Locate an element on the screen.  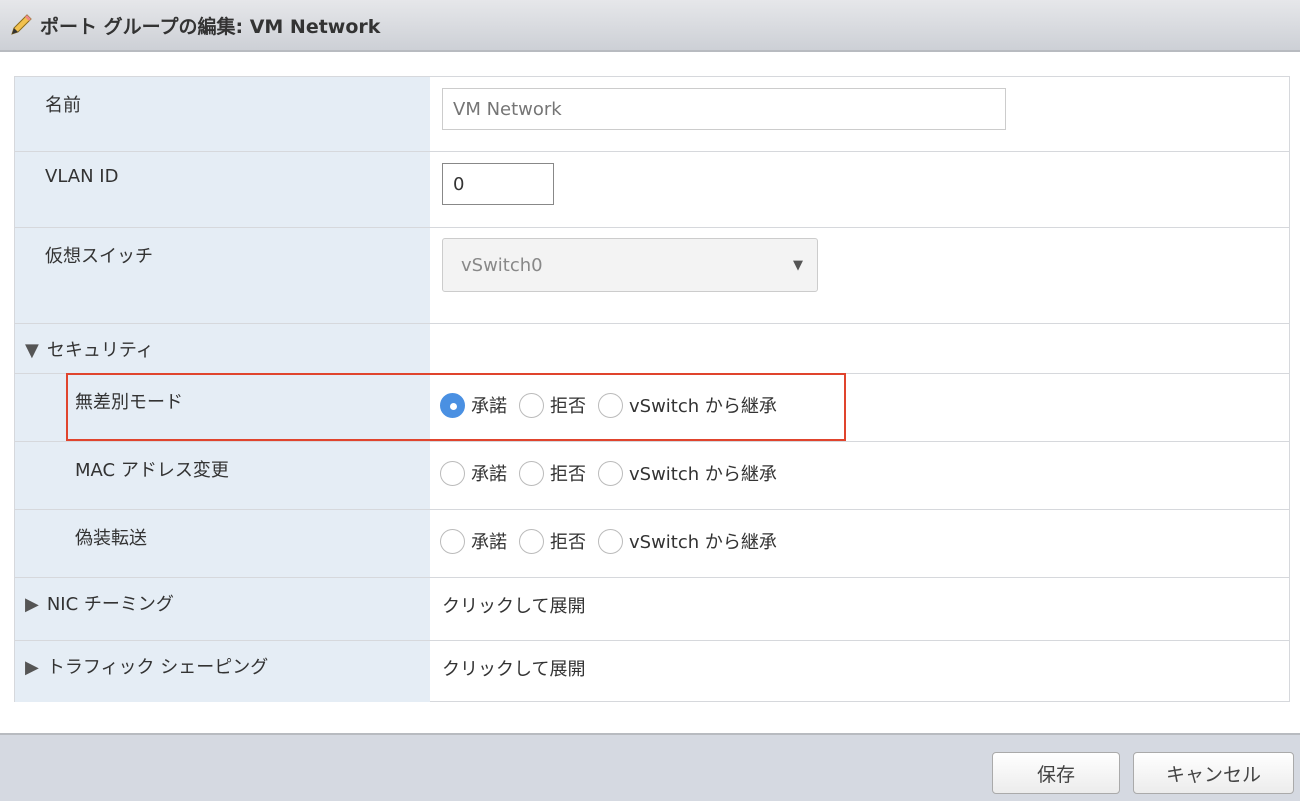
security-row: 偽装転送 承諾 拒否 vSwitch から継承 is located at coordinates (652, 544).